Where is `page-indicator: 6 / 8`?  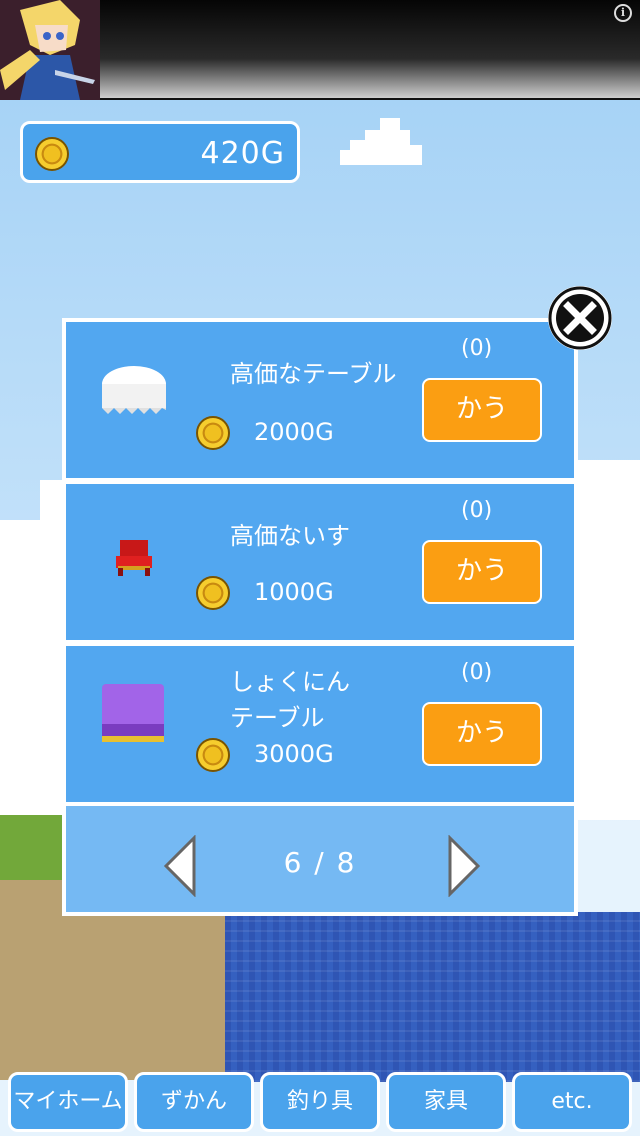
page-indicator: 6 / 8 is located at coordinates (320, 862).